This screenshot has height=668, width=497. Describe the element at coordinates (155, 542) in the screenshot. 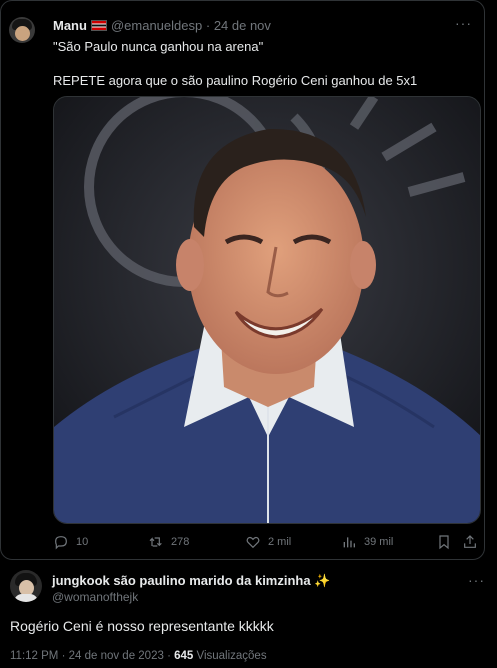

I see `retweet-icon` at that location.